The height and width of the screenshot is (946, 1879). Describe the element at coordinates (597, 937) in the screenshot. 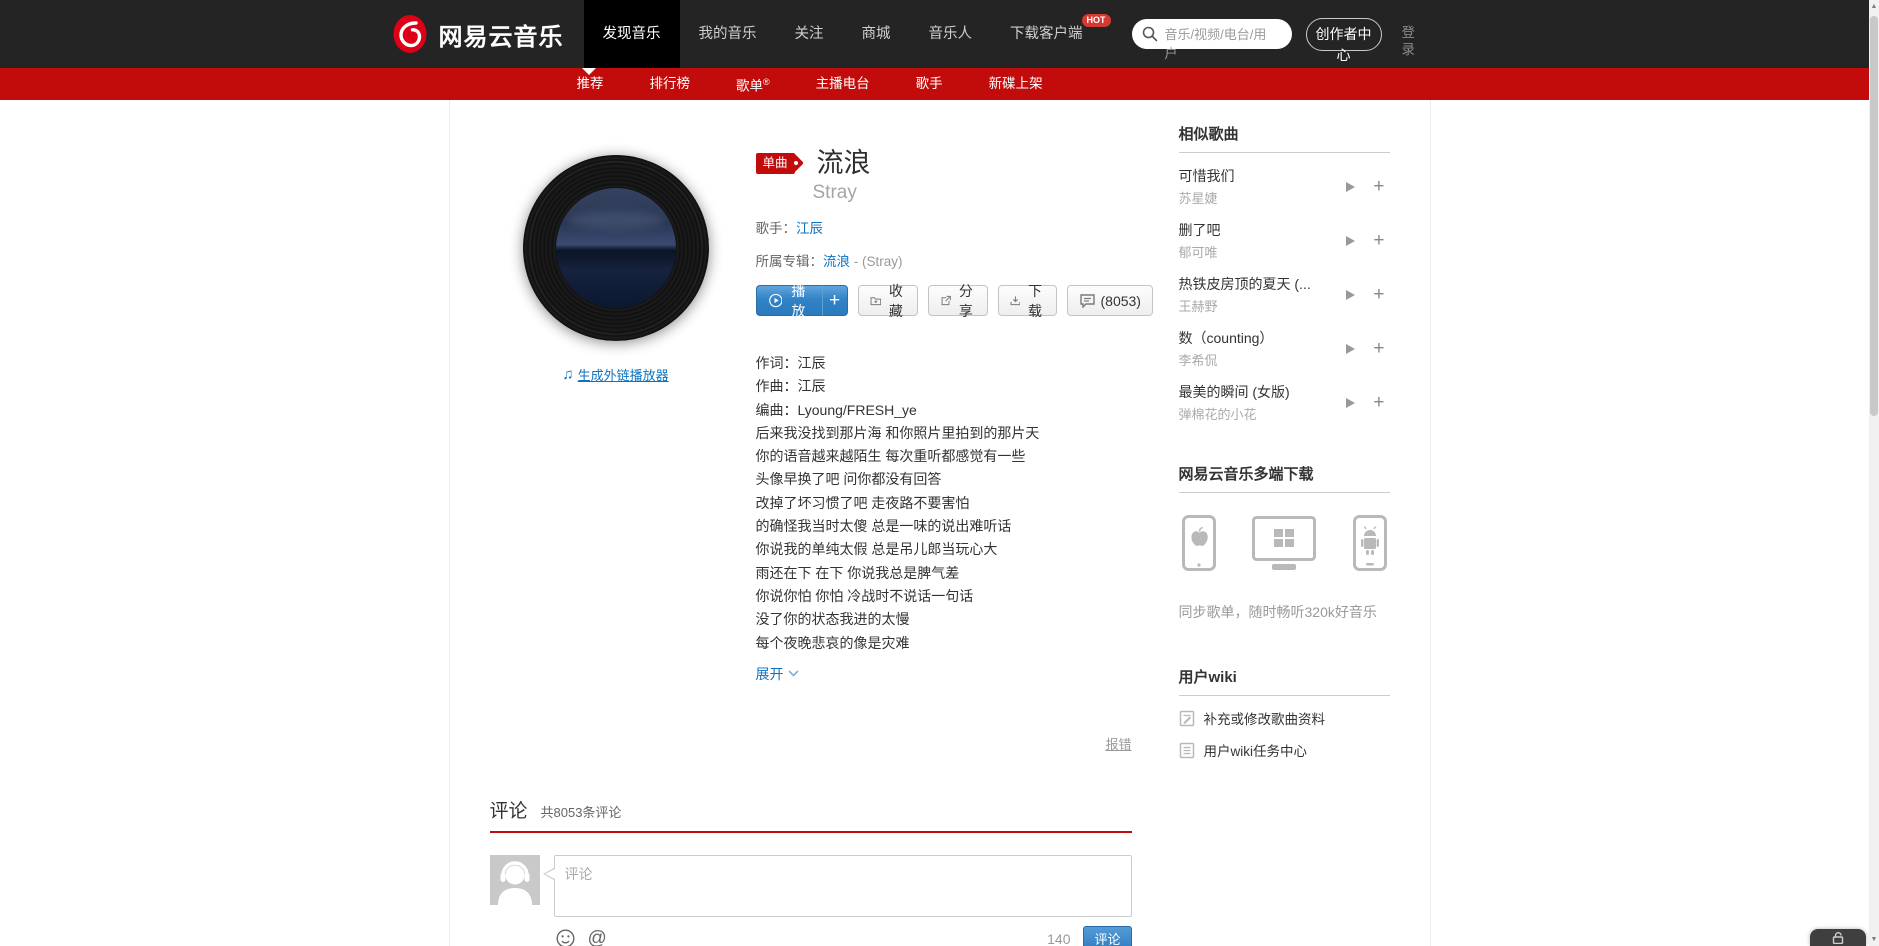

I see `mention-icon: @` at that location.